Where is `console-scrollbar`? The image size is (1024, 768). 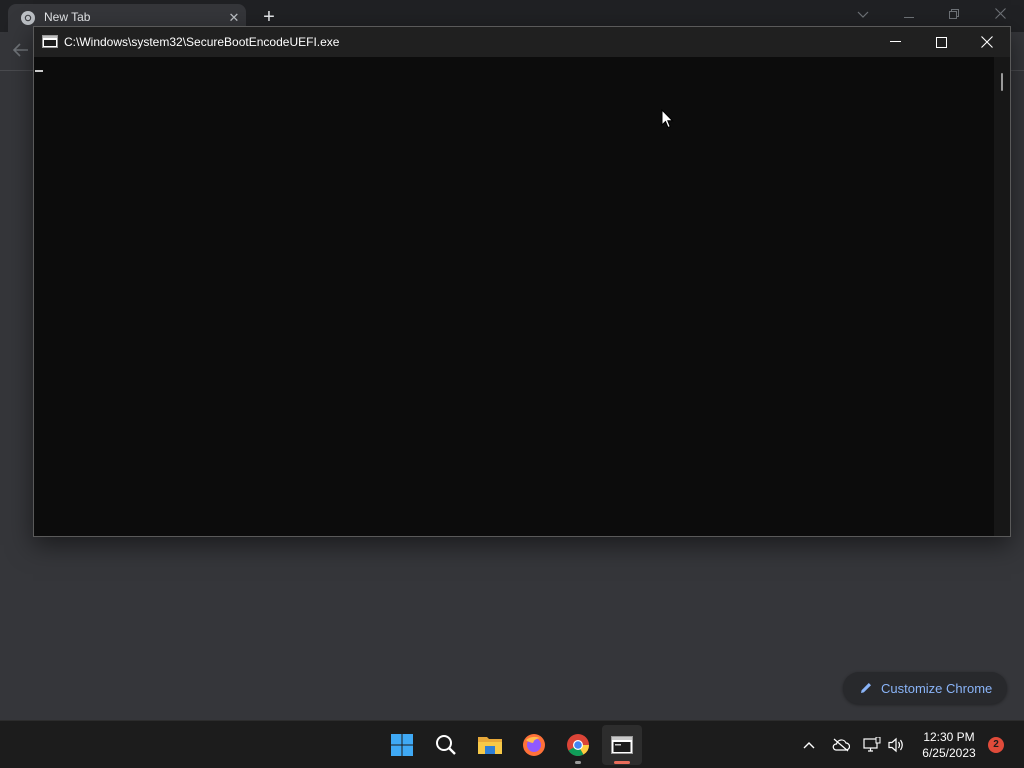 console-scrollbar is located at coordinates (1002, 296).